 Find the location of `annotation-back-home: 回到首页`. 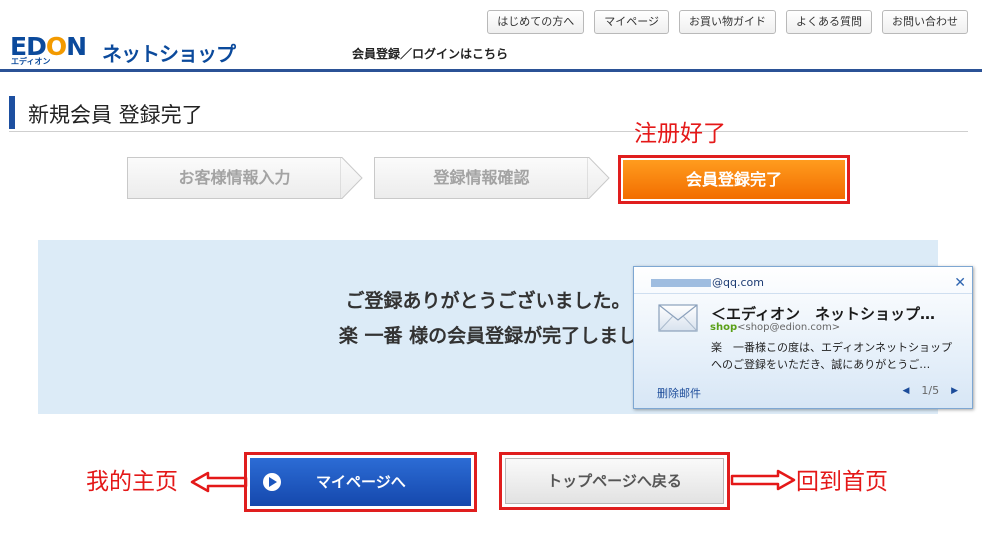

annotation-back-home: 回到首页 is located at coordinates (842, 482).